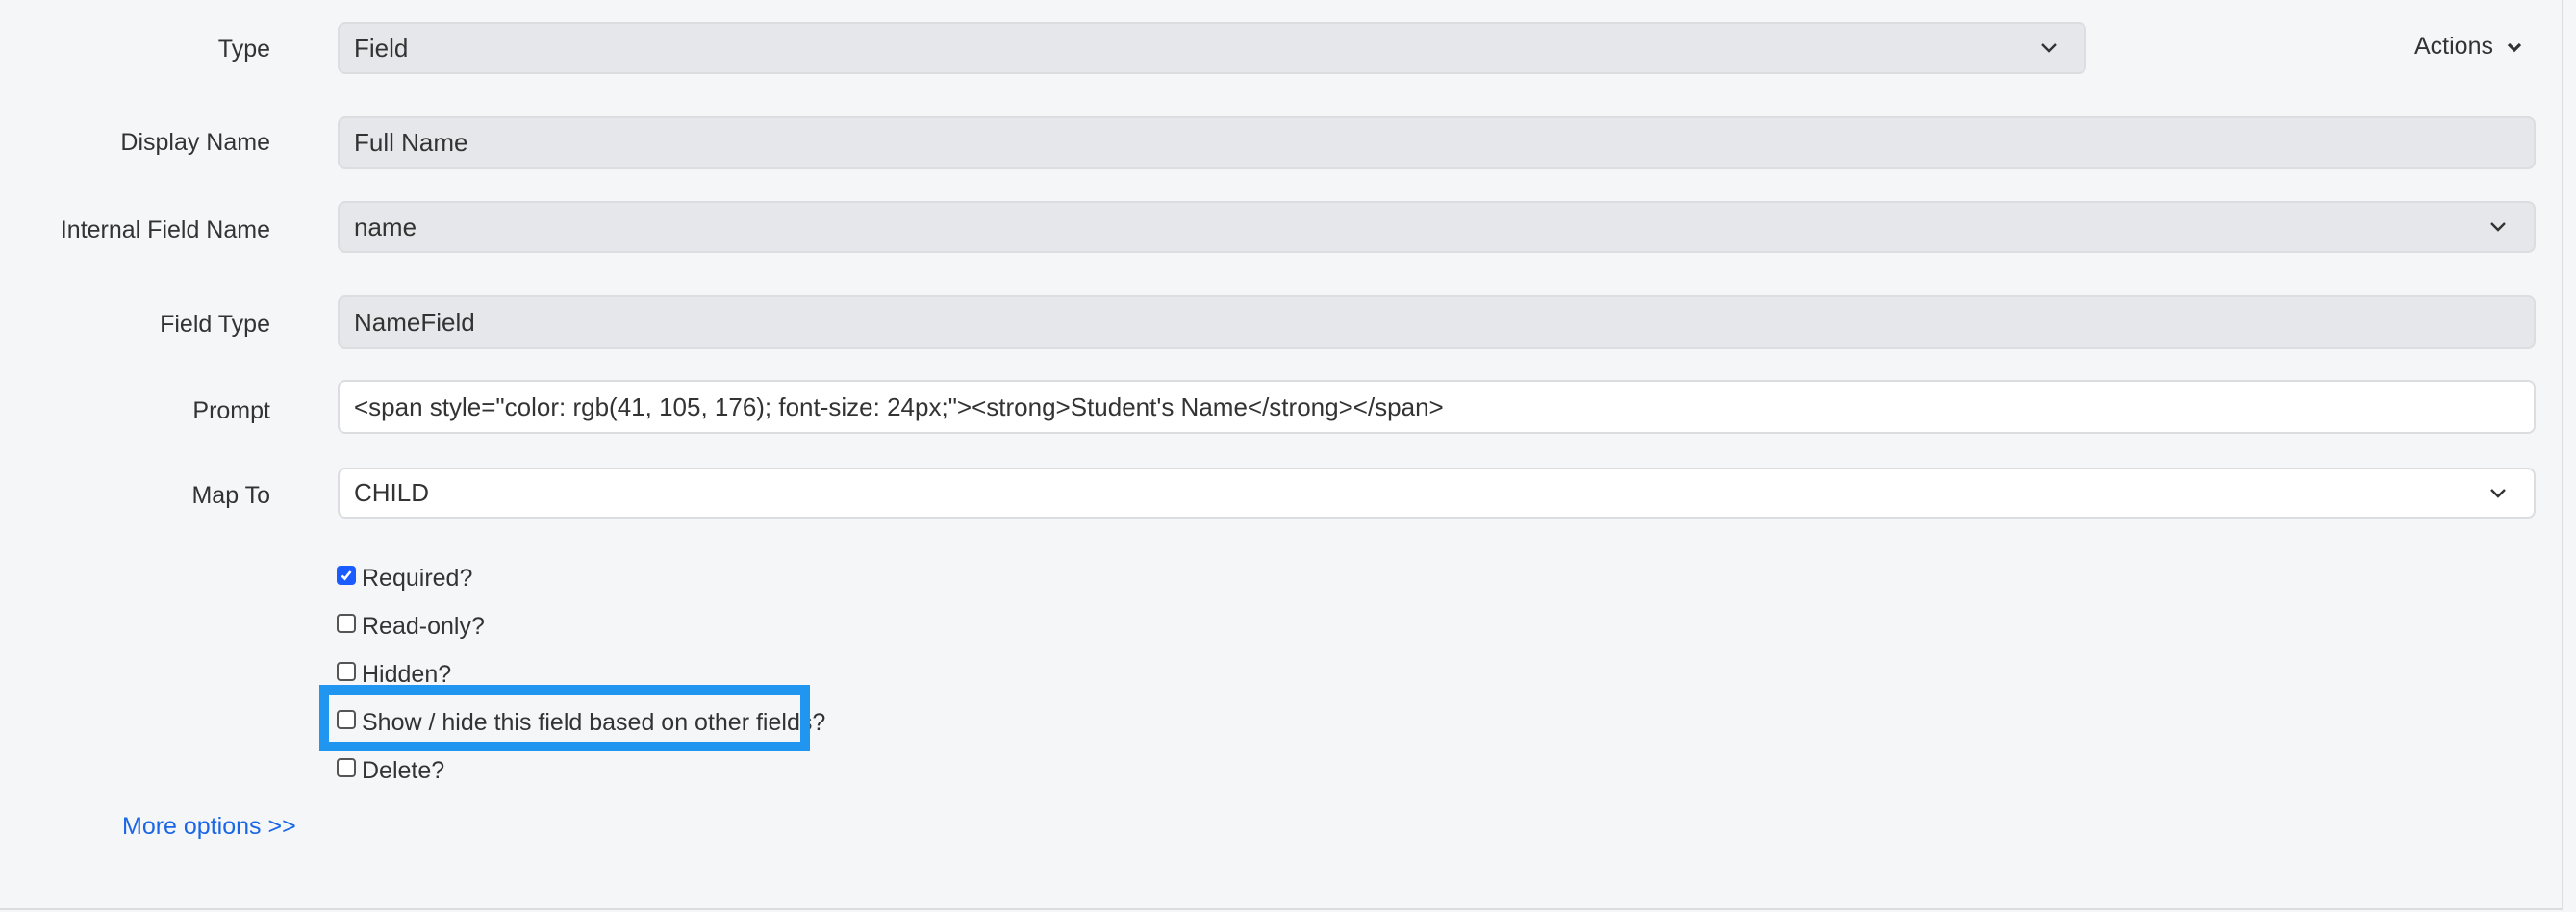 This screenshot has width=2576, height=912. I want to click on read-only-checkbox, so click(346, 623).